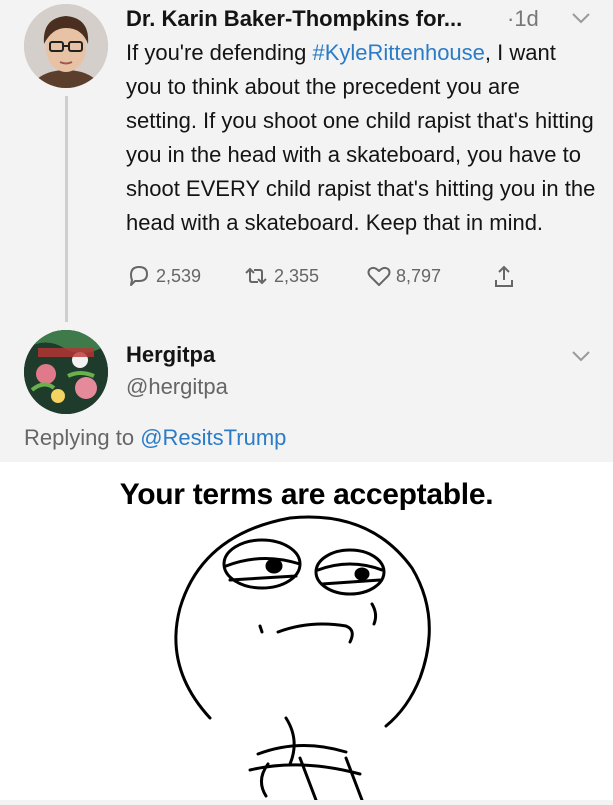 Image resolution: width=613 pixels, height=805 pixels. Describe the element at coordinates (379, 276) in the screenshot. I see `like-icon` at that location.